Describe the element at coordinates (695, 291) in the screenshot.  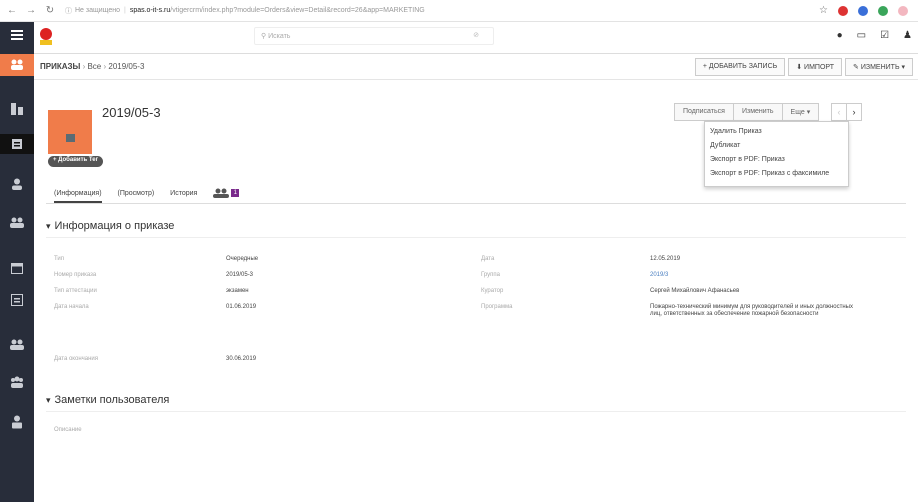
I see `field-value-curator: Сергей Михайлович Афанасьев` at that location.